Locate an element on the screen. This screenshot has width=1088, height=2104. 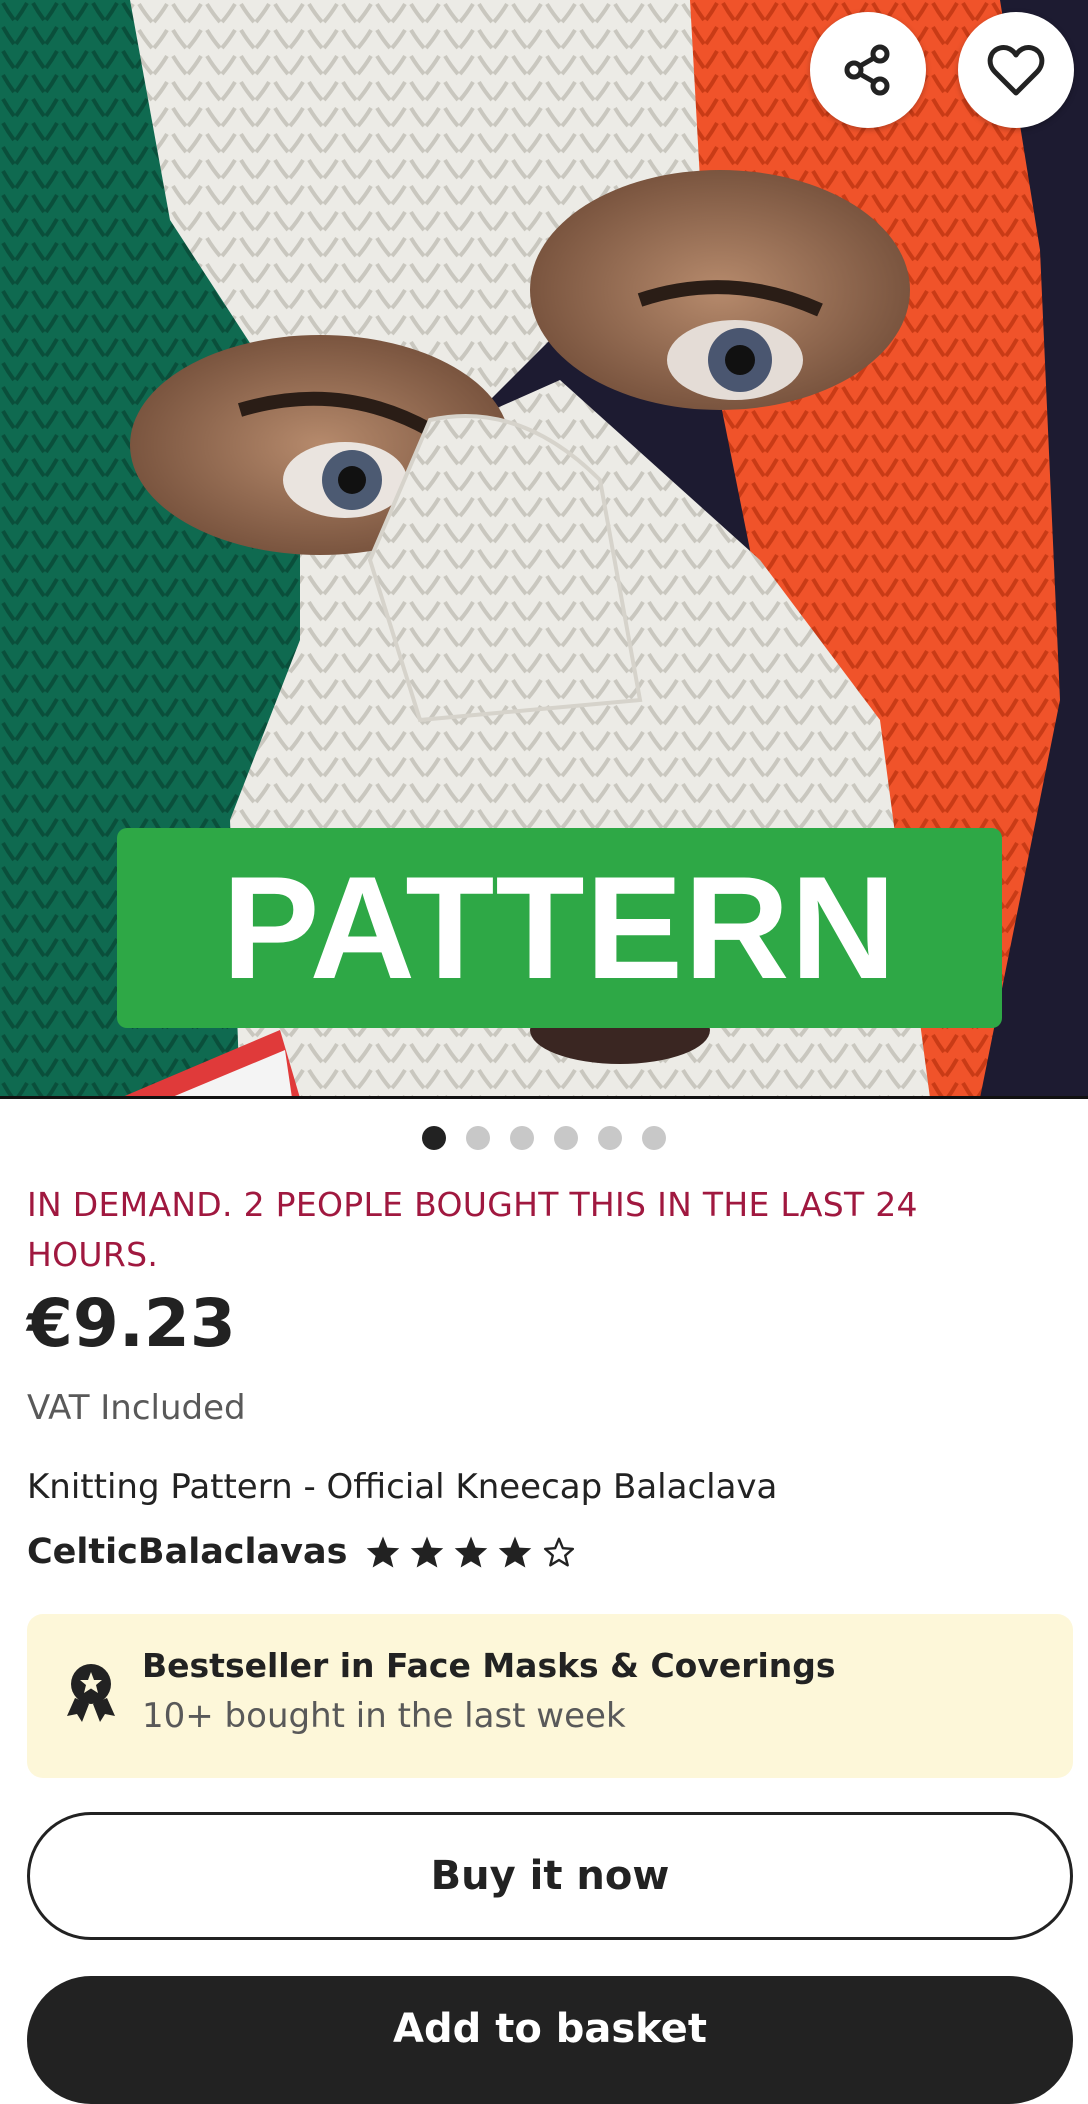
pattern-banner-text: PATTERN is located at coordinates (559, 927).